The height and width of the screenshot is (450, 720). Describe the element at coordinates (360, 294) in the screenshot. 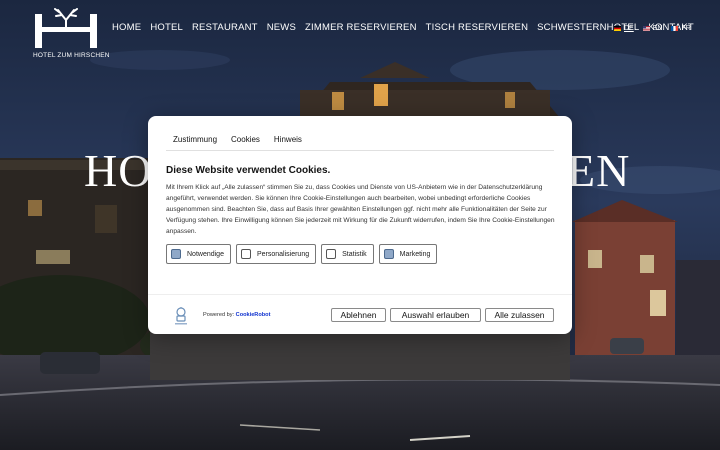

I see `dialog-footer-divider` at that location.